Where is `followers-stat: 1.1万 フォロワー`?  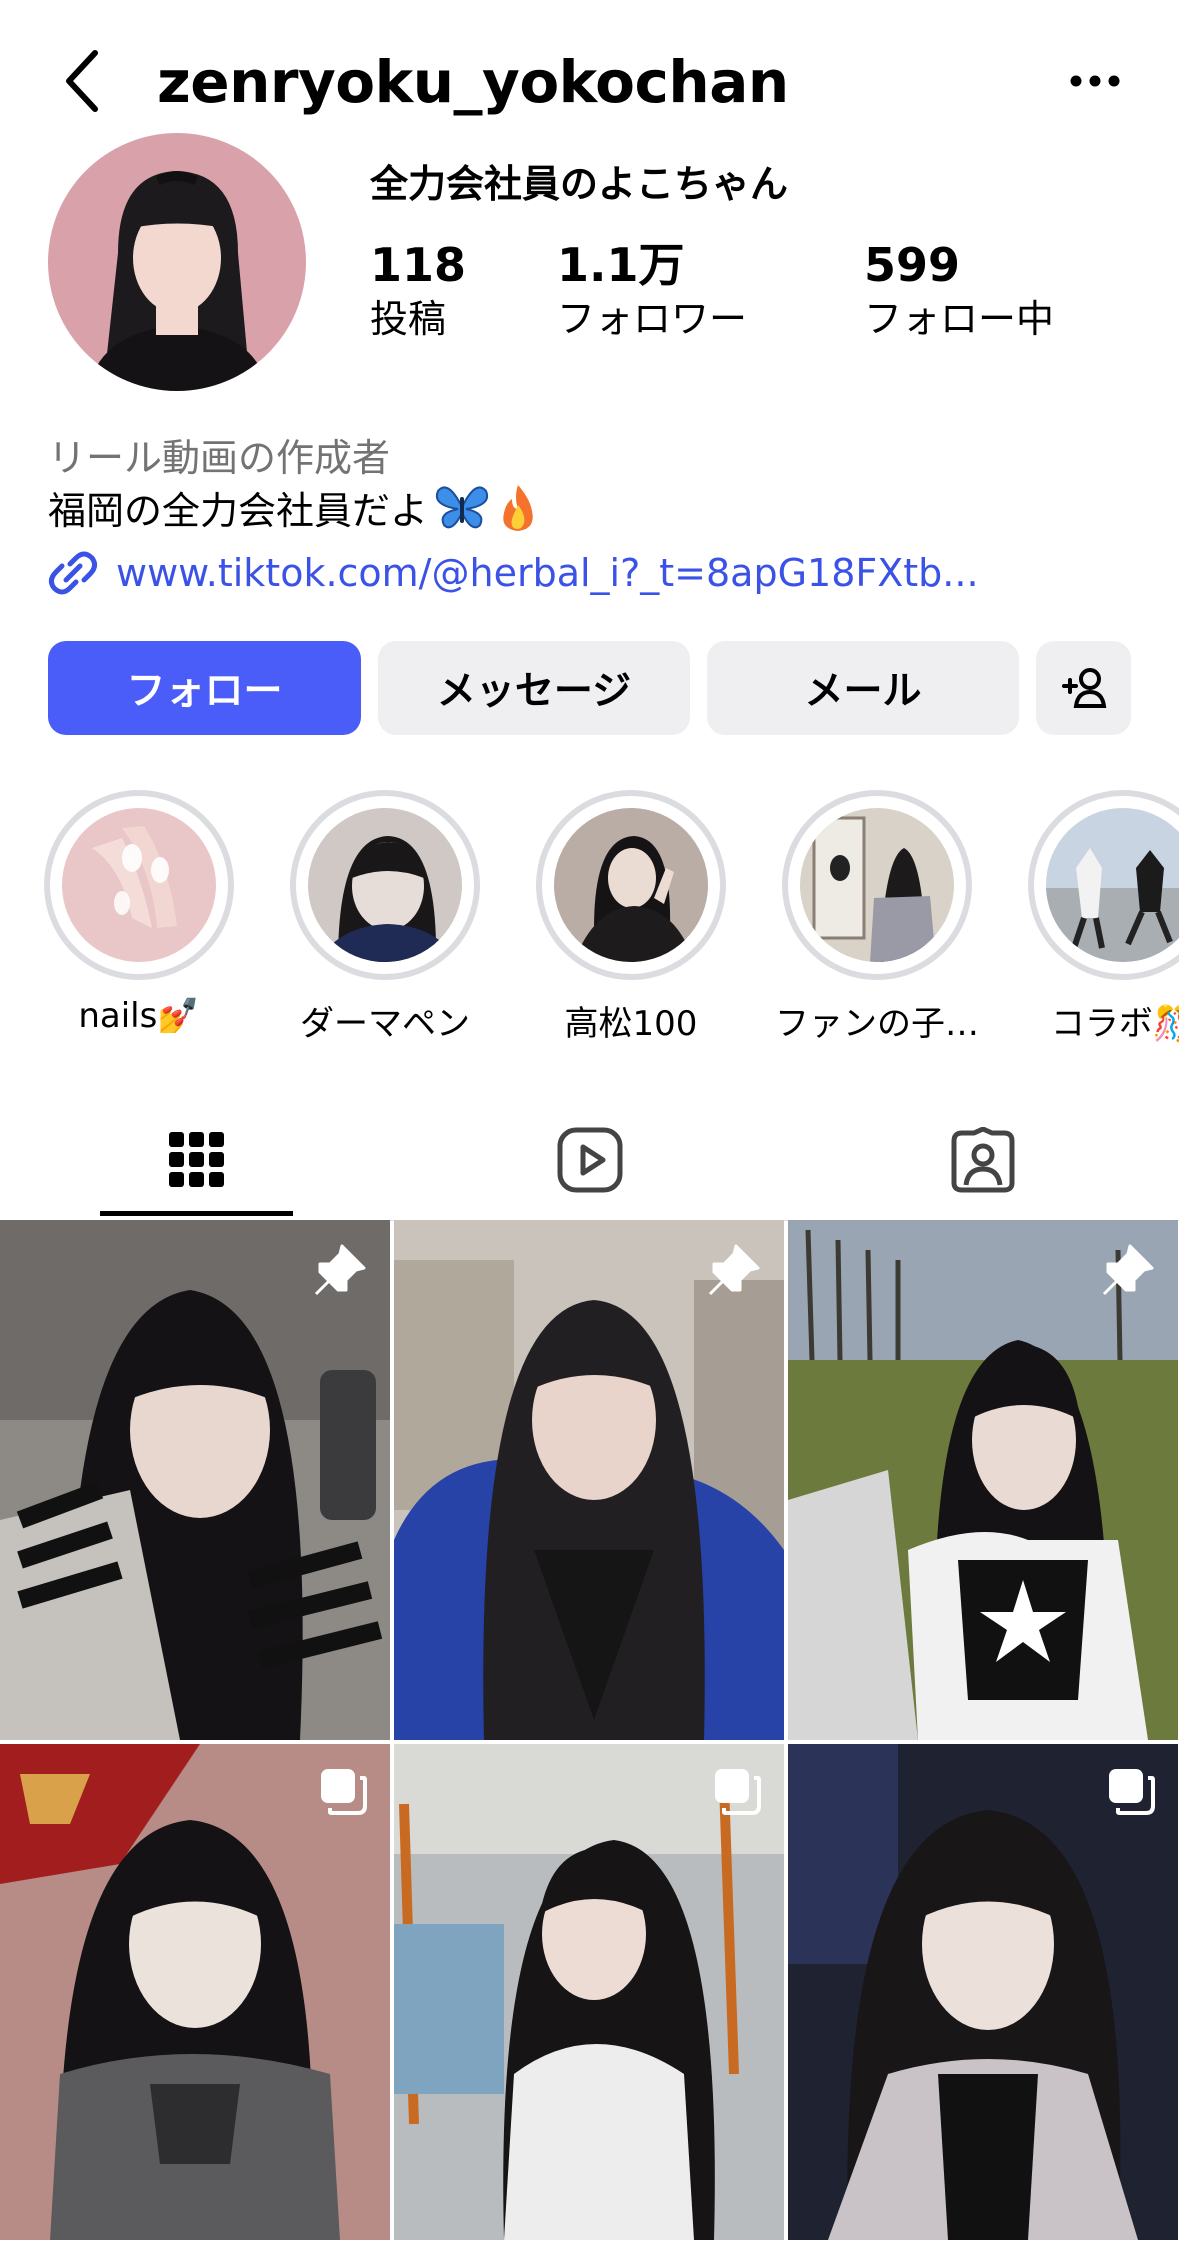 followers-stat: 1.1万 フォロワー is located at coordinates (652, 290).